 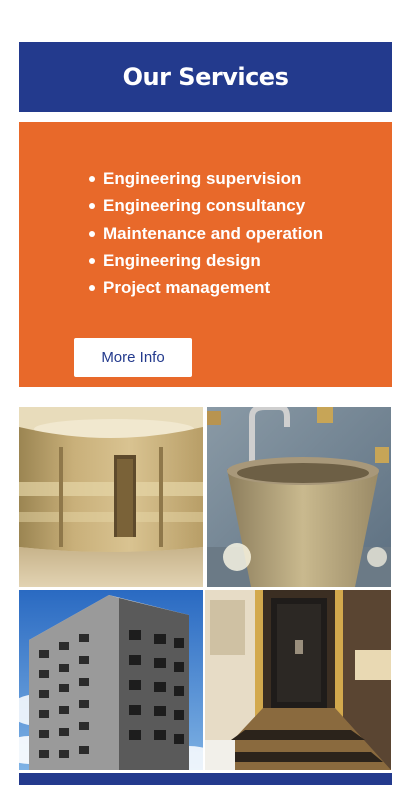 I want to click on page-title: Our Services, so click(x=205, y=77).